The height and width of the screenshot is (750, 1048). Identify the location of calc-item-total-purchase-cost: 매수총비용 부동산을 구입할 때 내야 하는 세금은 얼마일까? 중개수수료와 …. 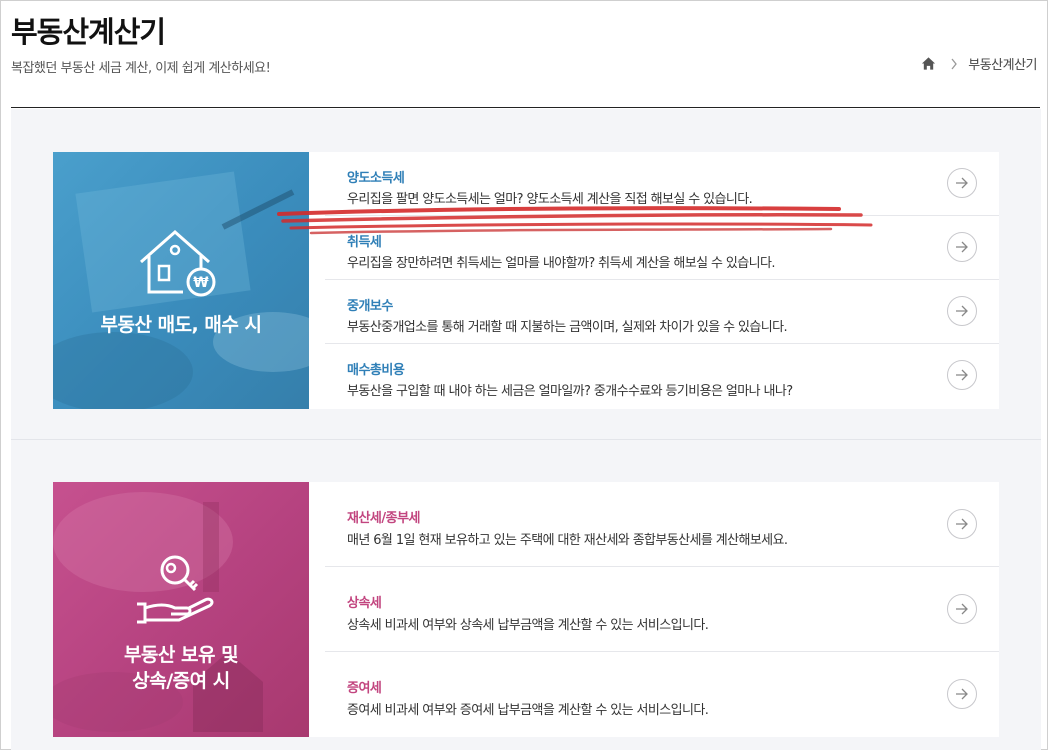
(662, 376).